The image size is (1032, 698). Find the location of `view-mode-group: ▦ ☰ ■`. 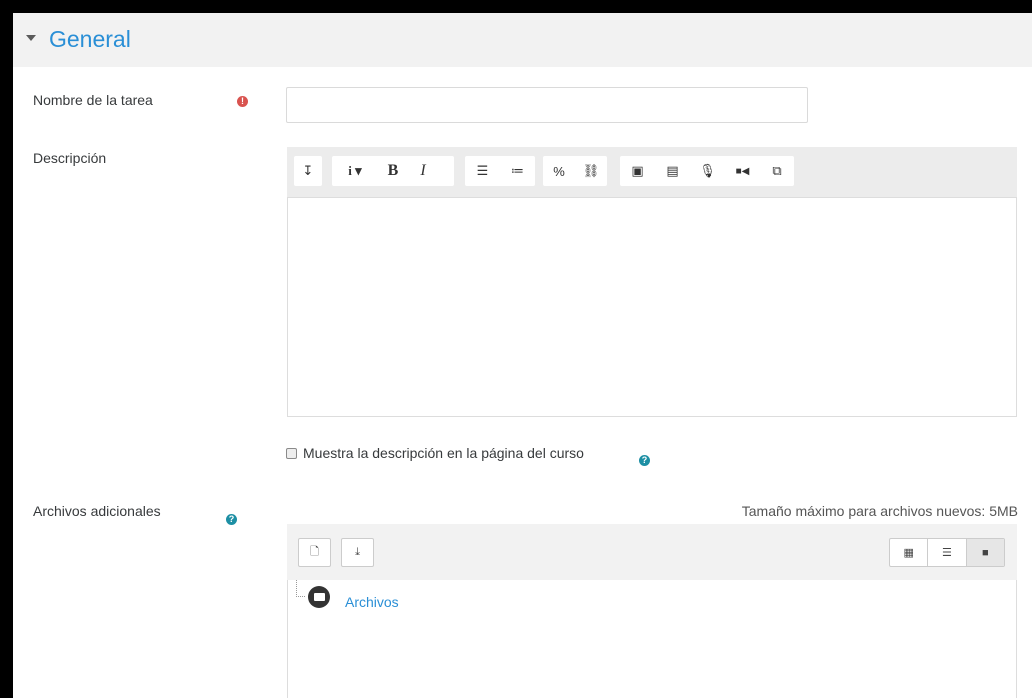

view-mode-group: ▦ ☰ ■ is located at coordinates (947, 552).